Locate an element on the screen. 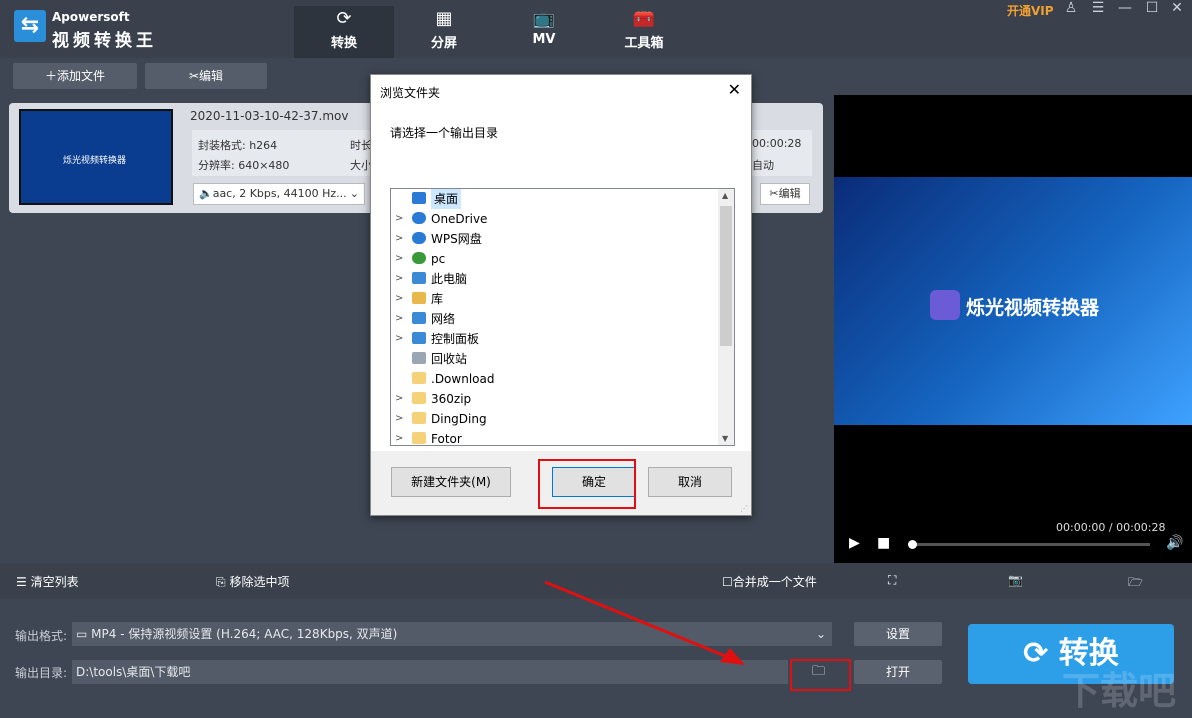  tree-item: 回收站 is located at coordinates (555, 359).